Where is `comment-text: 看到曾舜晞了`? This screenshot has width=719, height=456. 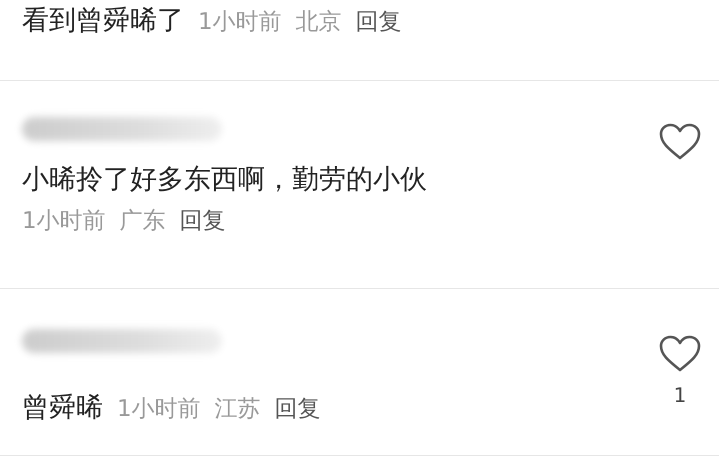 comment-text: 看到曾舜晞了 is located at coordinates (103, 21).